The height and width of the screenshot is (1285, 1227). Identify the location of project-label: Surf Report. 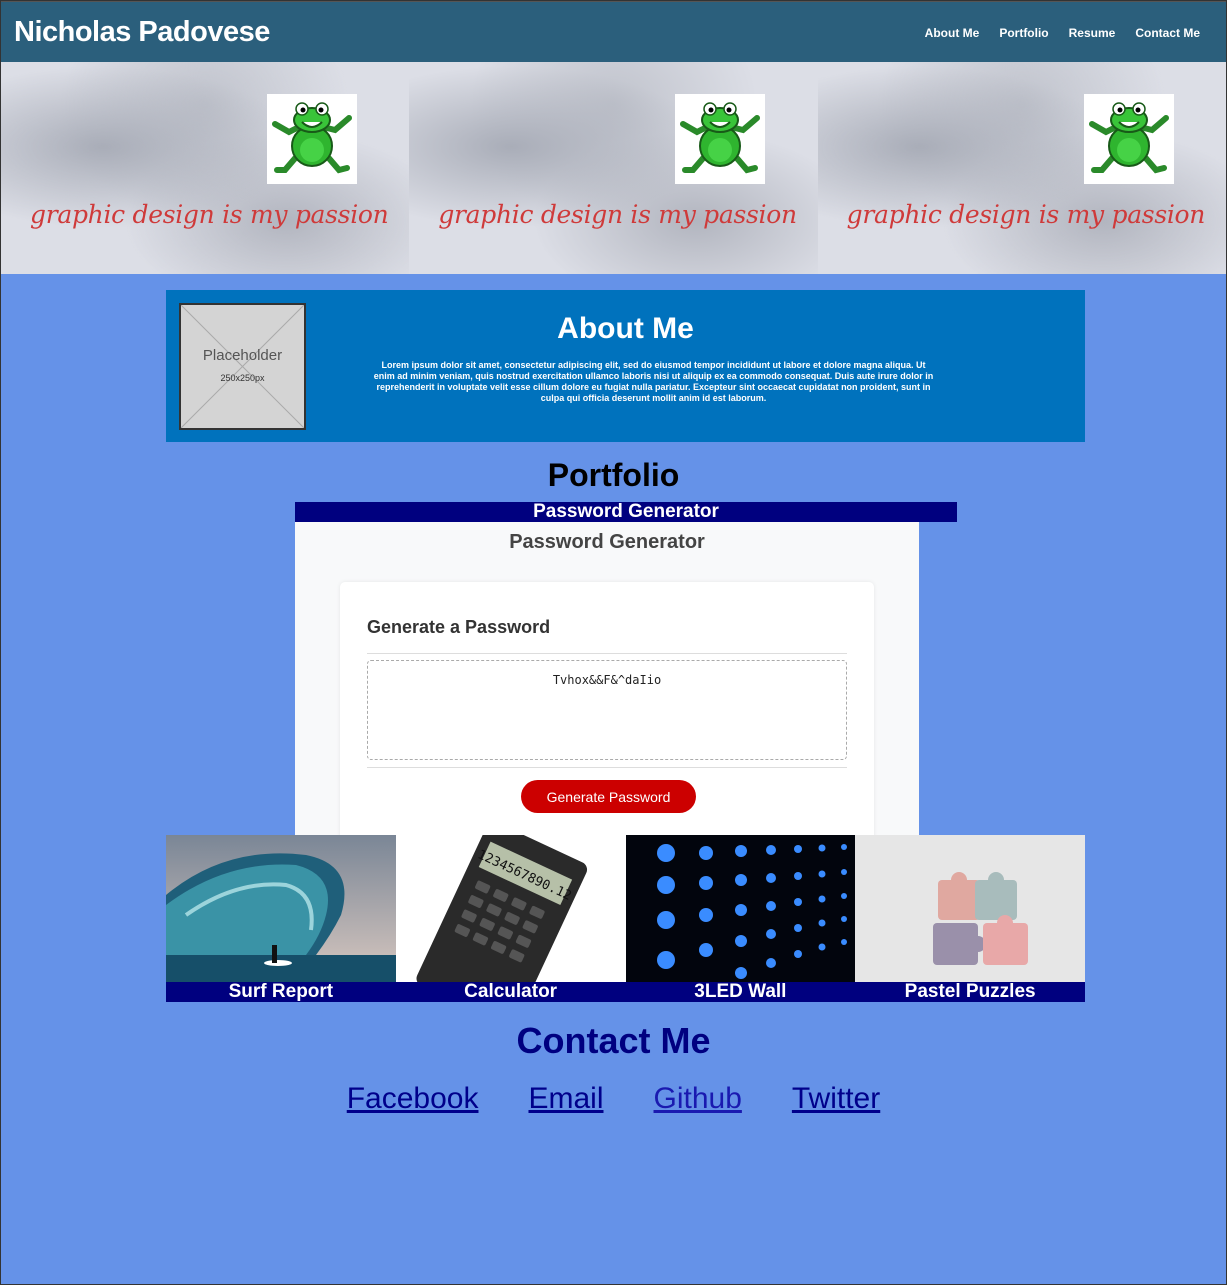
(281, 992).